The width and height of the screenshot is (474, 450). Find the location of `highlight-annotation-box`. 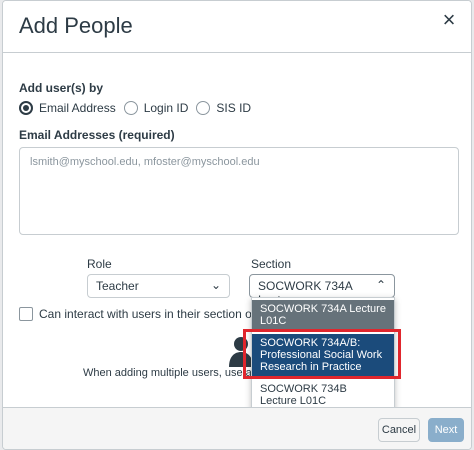

highlight-annotation-box is located at coordinates (322, 354).